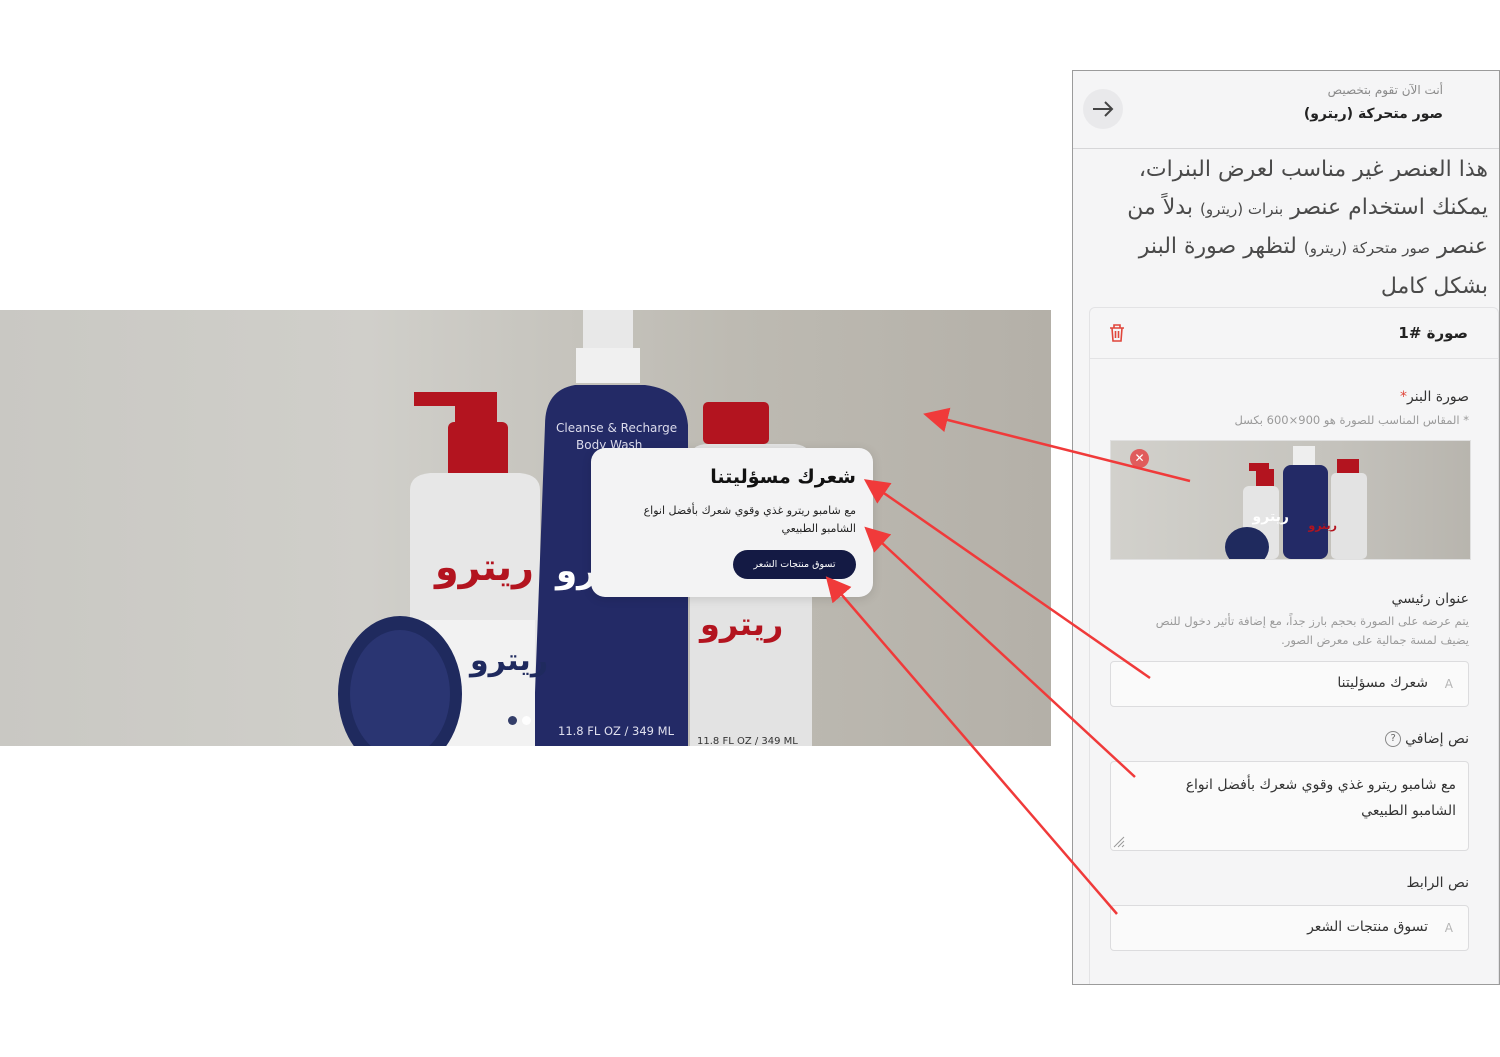  Describe the element at coordinates (1430, 599) in the screenshot. I see `main-title-label: عنوان رئيسي` at that location.